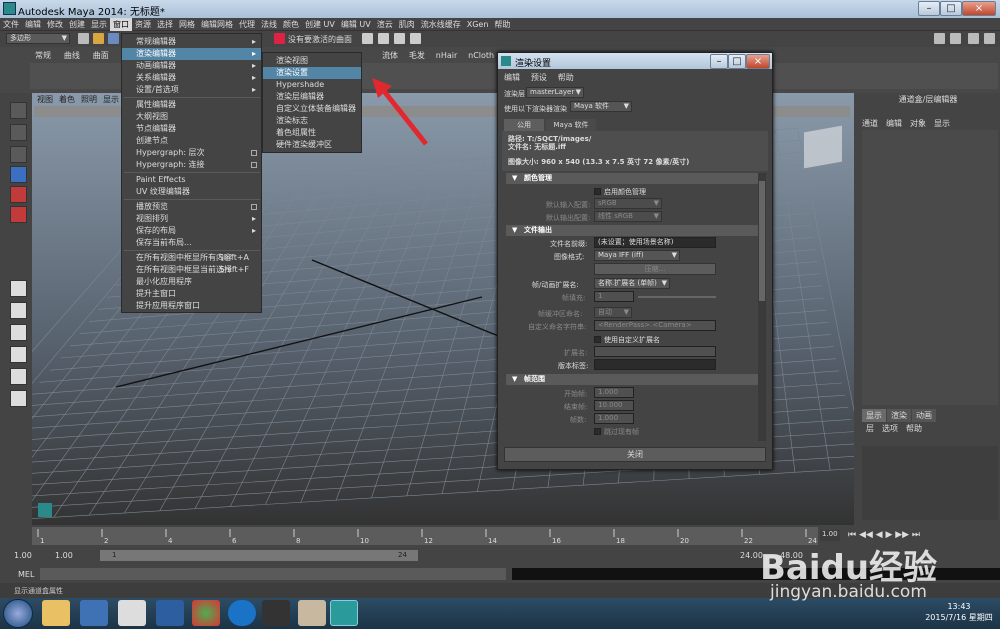  I want to click on menu-4: 显示, so click(99, 24).